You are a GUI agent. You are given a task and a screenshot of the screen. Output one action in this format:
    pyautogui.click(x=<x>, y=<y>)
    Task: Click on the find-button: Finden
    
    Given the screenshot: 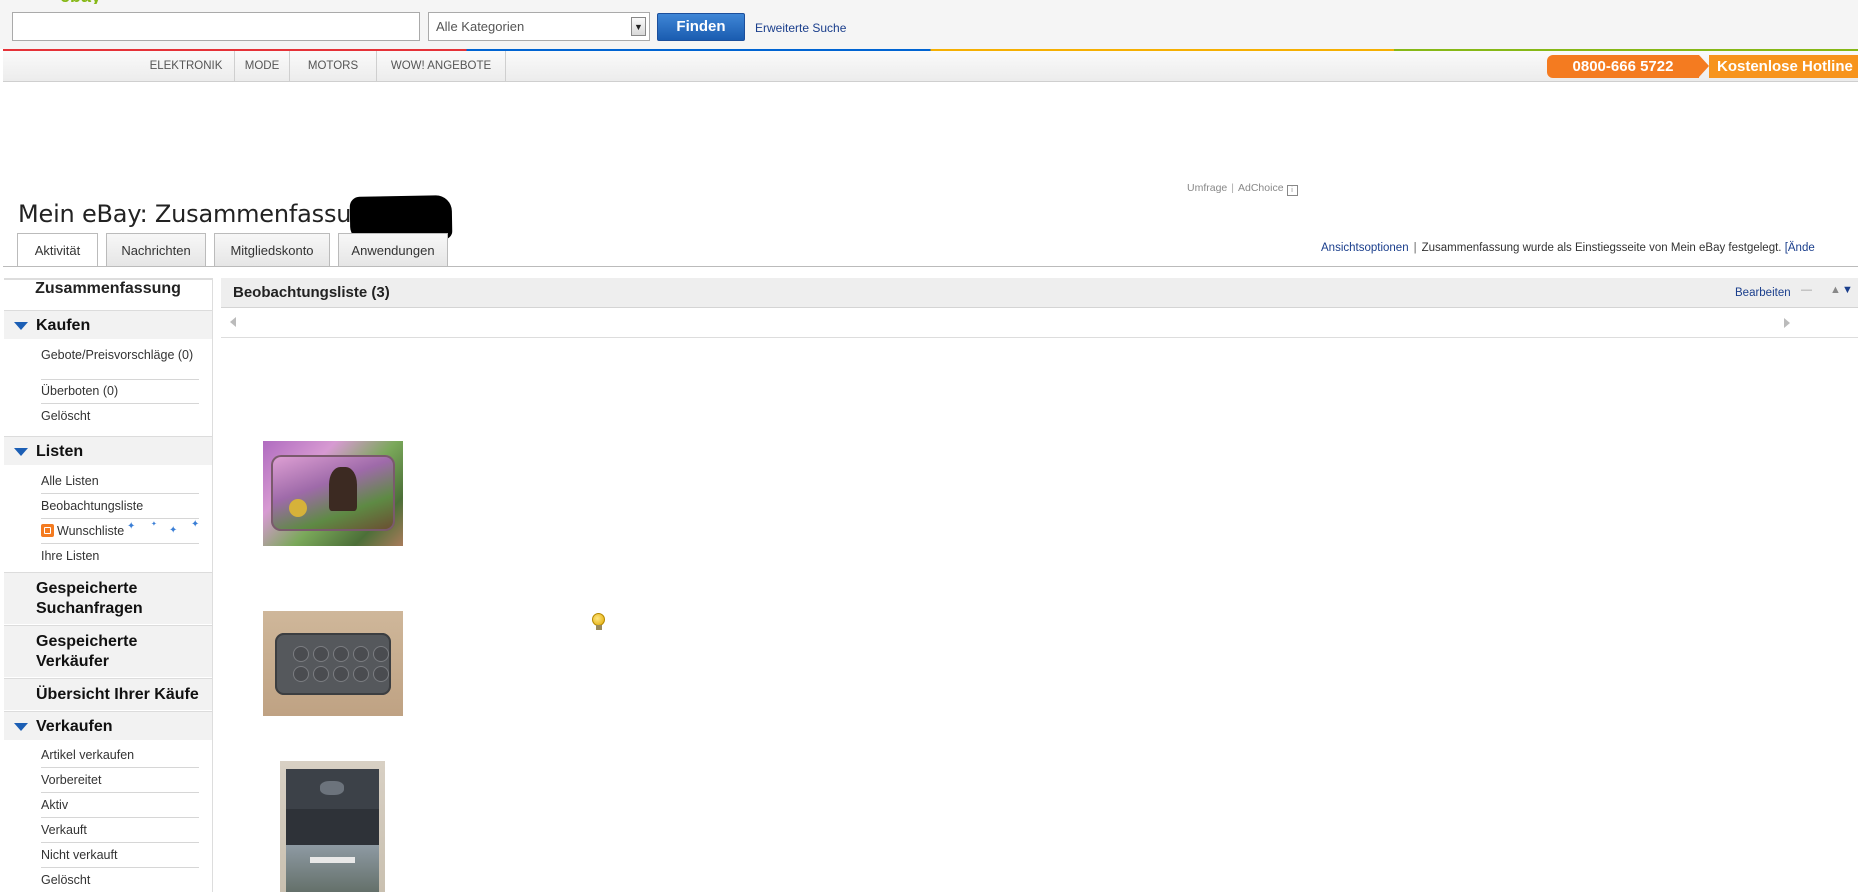 What is the action you would take?
    pyautogui.click(x=701, y=27)
    